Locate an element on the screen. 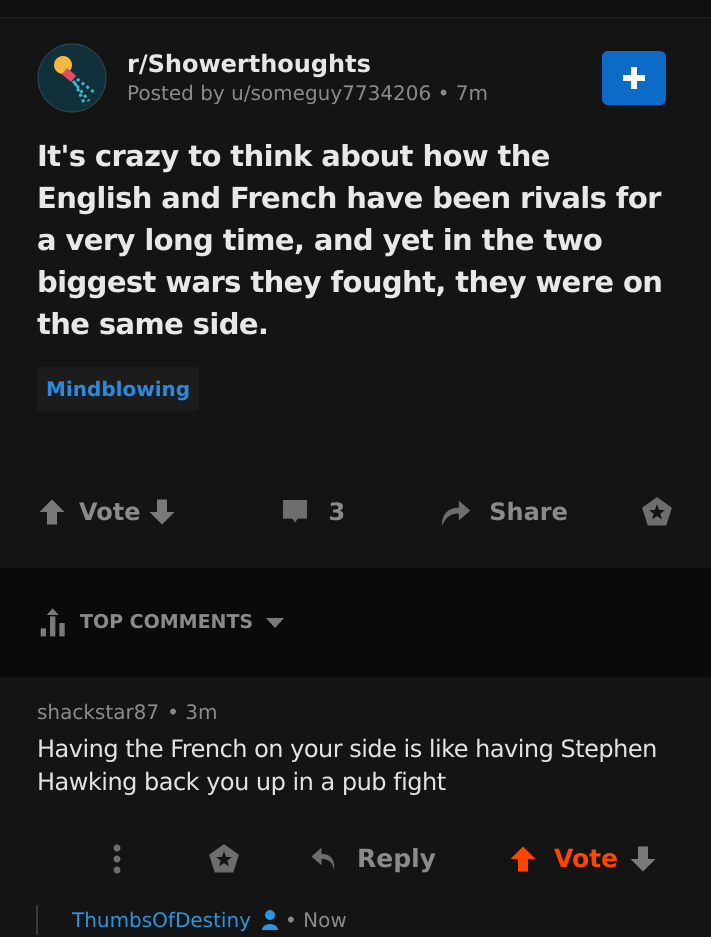 The width and height of the screenshot is (711, 937). downvote-arrow-icon is located at coordinates (643, 859).